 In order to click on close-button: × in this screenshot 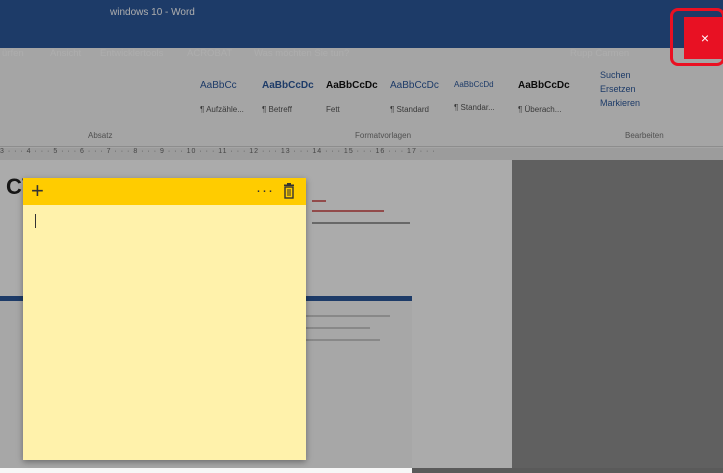, I will do `click(703, 38)`.